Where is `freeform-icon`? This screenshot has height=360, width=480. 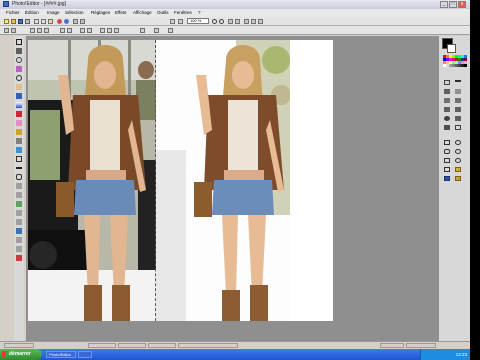
freeform-icon is located at coordinates (447, 160).